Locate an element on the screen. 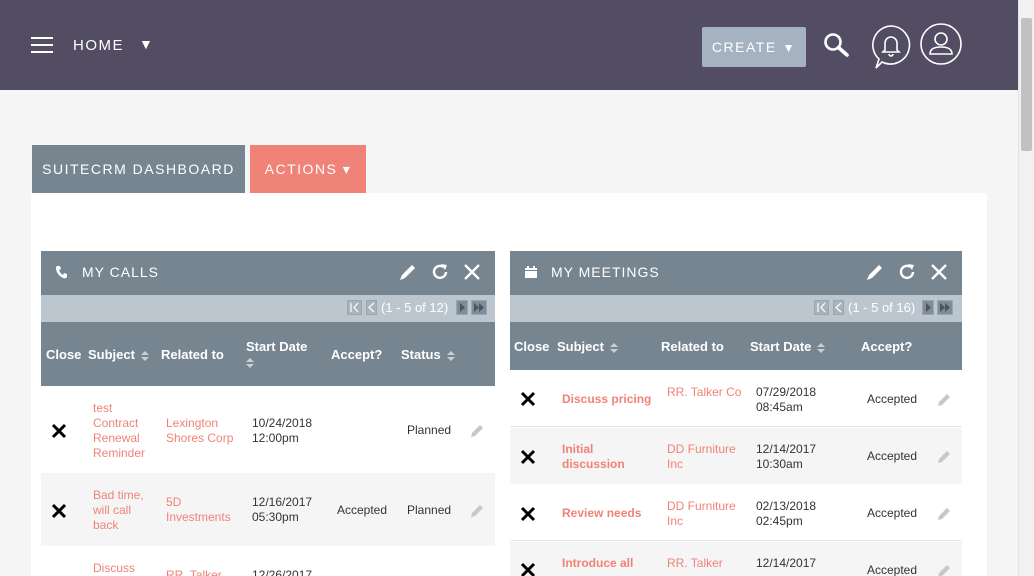 This screenshot has width=1034, height=576. notification-bell-icon is located at coordinates (891, 47).